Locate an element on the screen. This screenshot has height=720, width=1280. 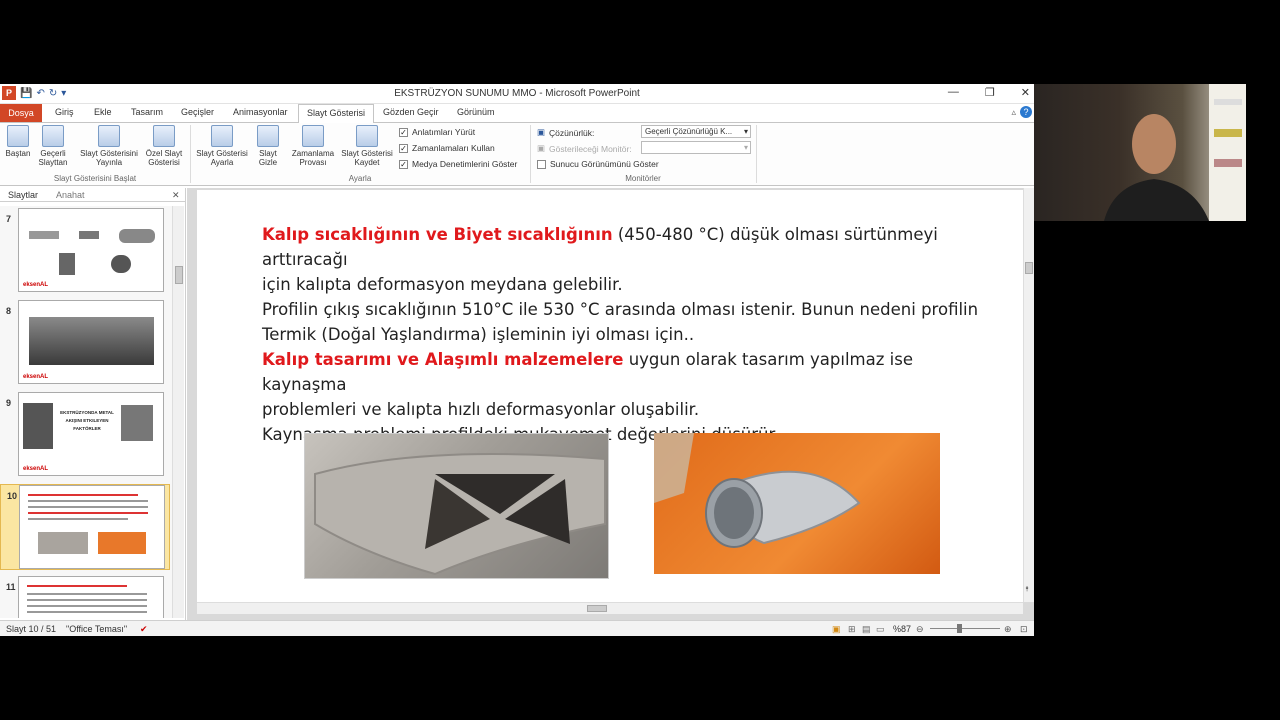
slideshow-start-icon is located at coordinates (18, 136).